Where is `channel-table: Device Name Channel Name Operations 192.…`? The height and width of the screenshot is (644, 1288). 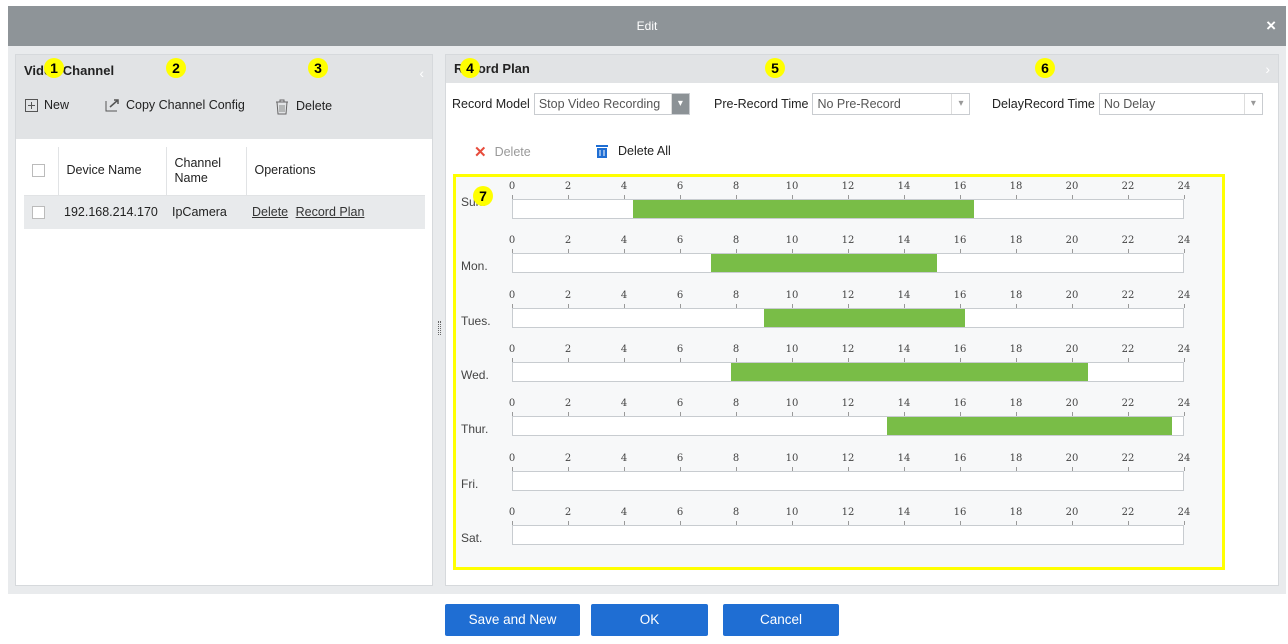 channel-table: Device Name Channel Name Operations 192.… is located at coordinates (224, 188).